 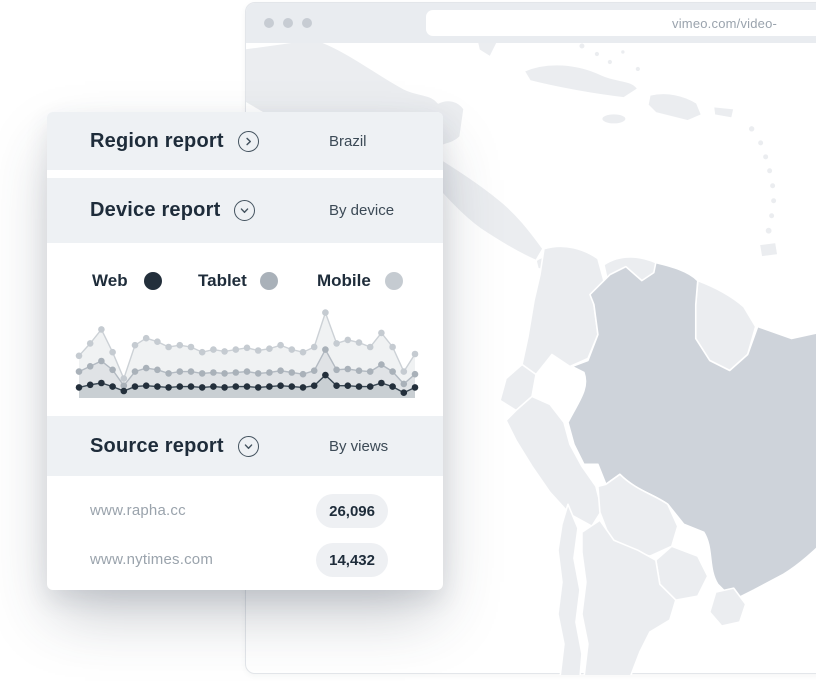 I want to click on source-row: www.nytimes.com 14,432, so click(x=245, y=560).